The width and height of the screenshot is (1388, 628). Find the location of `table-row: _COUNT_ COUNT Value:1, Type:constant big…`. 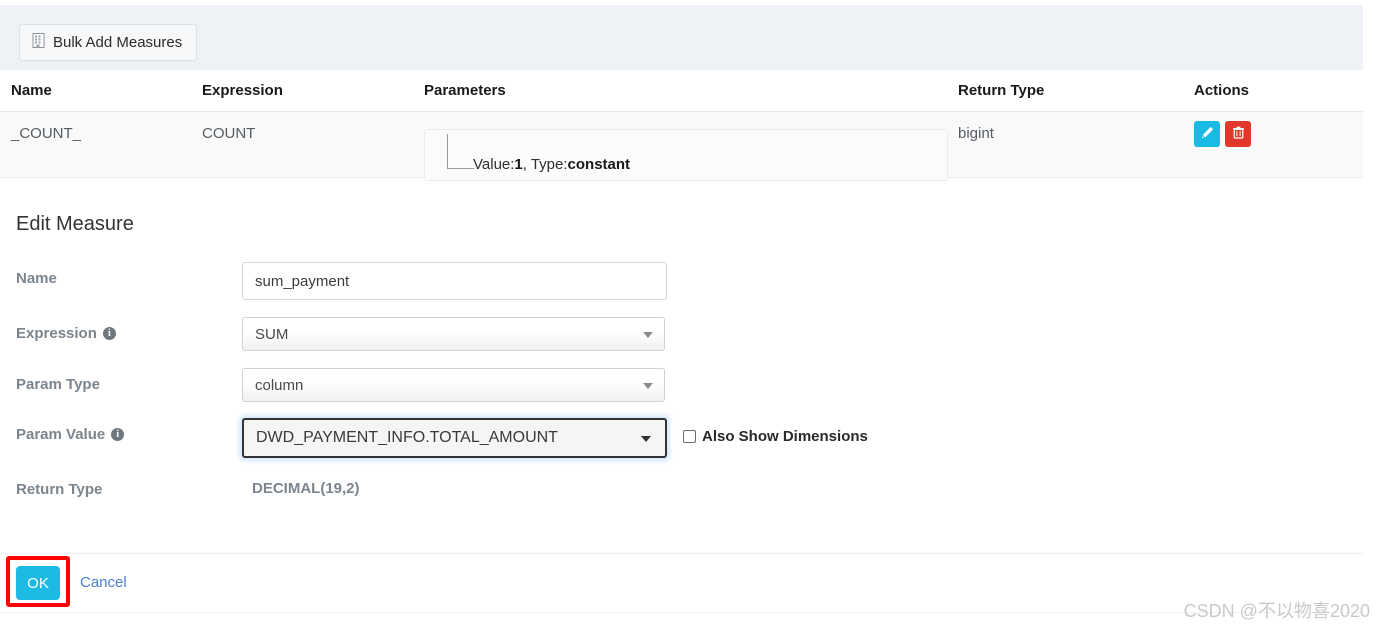

table-row: _COUNT_ COUNT Value:1, Type:constant big… is located at coordinates (681, 146).